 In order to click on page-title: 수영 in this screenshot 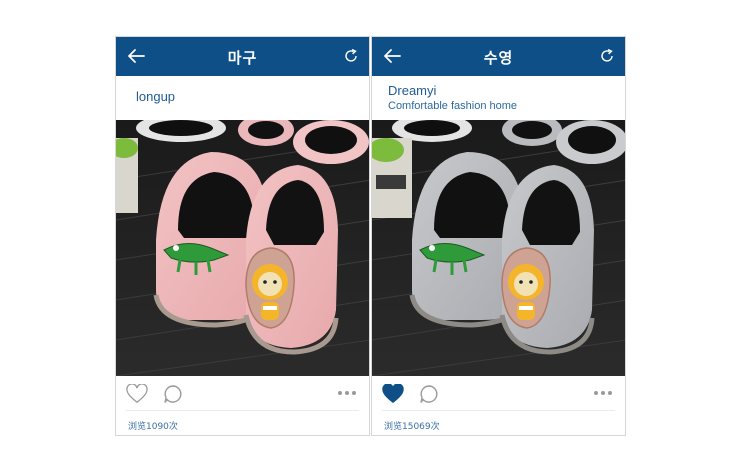, I will do `click(498, 58)`.